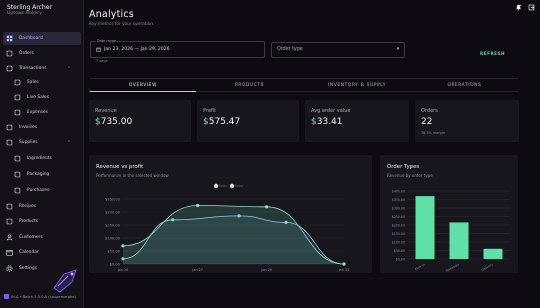 The height and width of the screenshot is (308, 540). What do you see at coordinates (518, 7) in the screenshot?
I see `bell-icon` at bounding box center [518, 7].